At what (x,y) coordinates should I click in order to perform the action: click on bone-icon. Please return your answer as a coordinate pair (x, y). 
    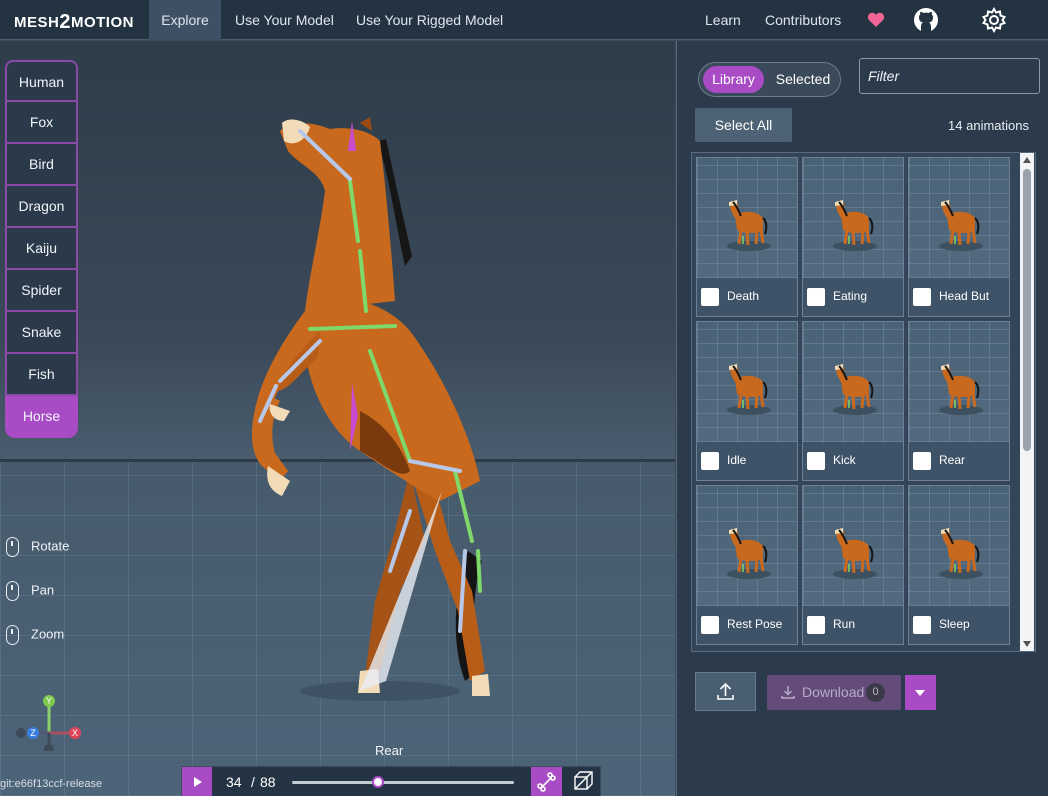
    Looking at the image, I should click on (546, 782).